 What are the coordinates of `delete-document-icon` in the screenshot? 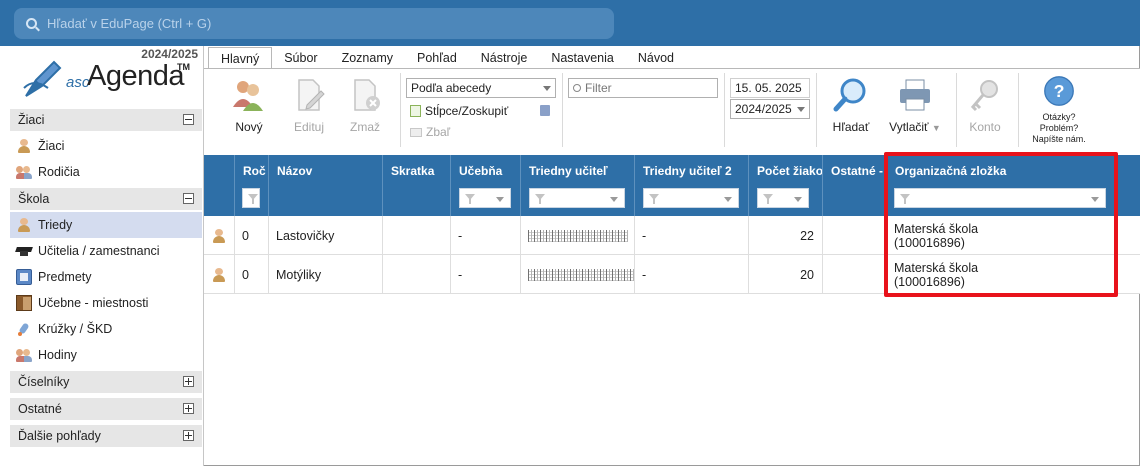 It's located at (367, 95).